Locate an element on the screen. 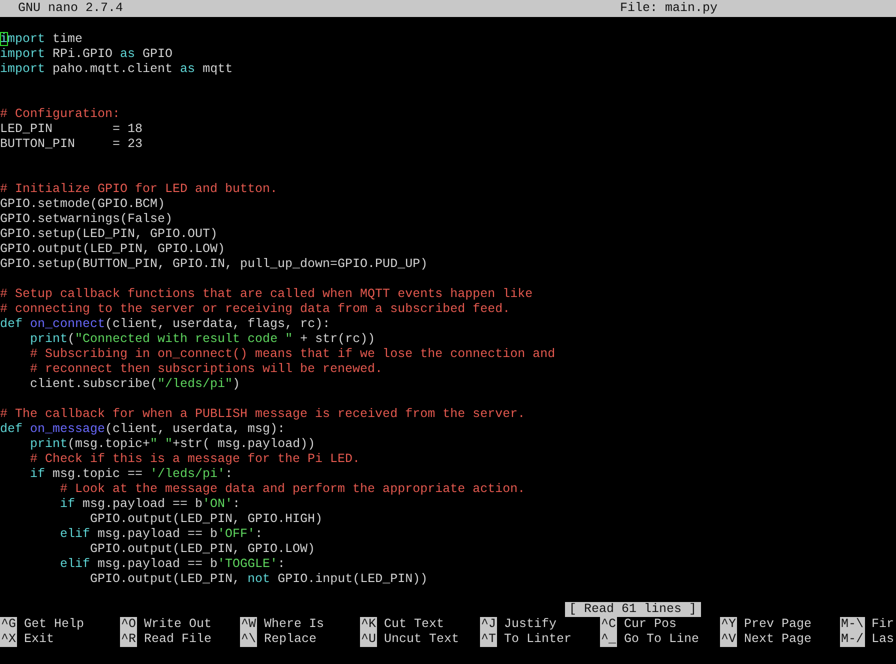  shortcut-label: Uncut Text is located at coordinates (422, 639).